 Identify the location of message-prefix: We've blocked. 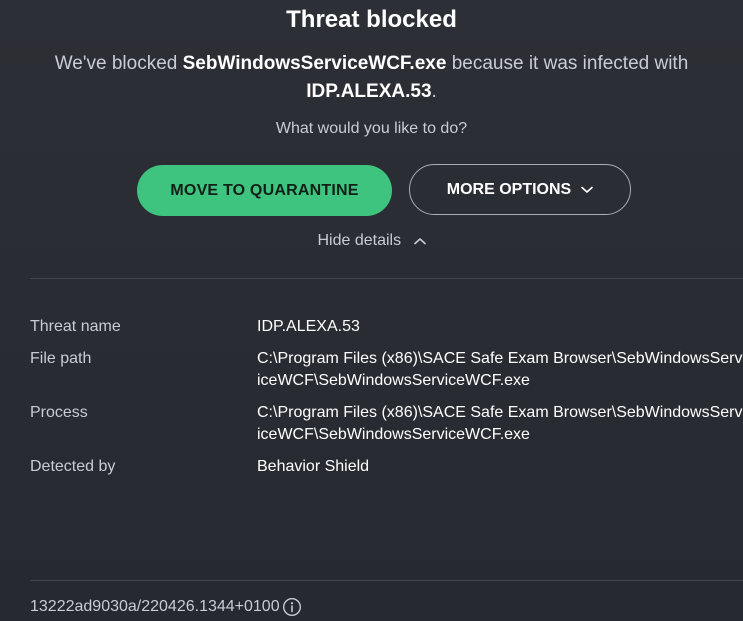
(118, 63).